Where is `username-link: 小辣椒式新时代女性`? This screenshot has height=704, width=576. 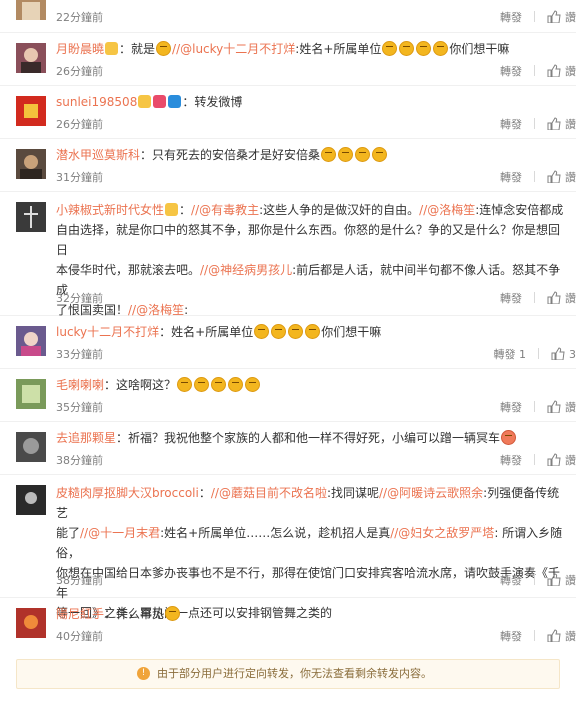 username-link: 小辣椒式新时代女性 is located at coordinates (110, 210).